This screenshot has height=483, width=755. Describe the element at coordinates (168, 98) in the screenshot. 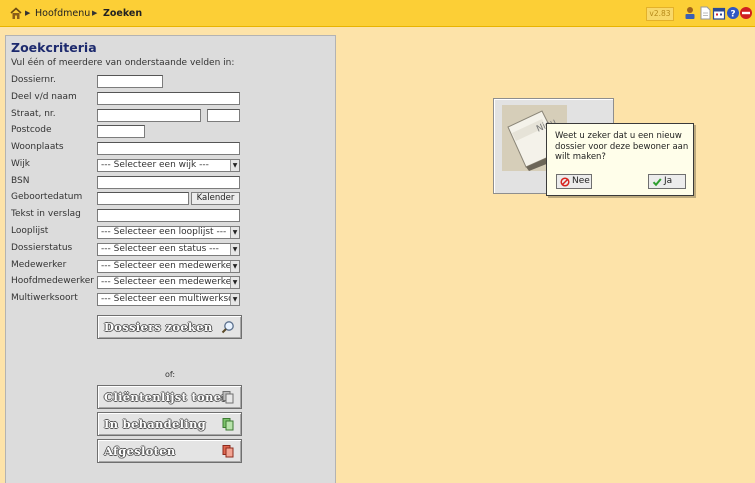

I see `naam-input` at that location.